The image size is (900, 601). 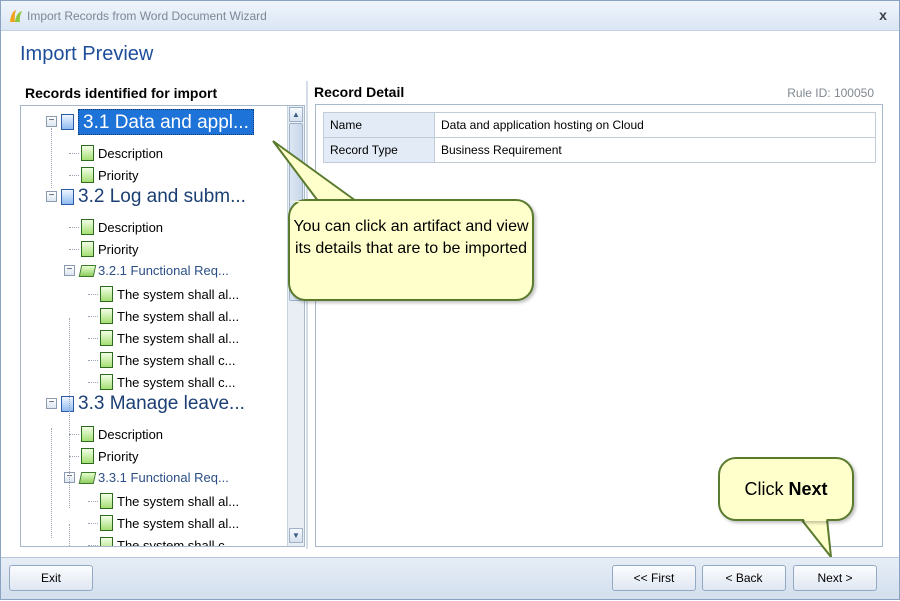 I want to click on close-icon: x, so click(x=883, y=15).